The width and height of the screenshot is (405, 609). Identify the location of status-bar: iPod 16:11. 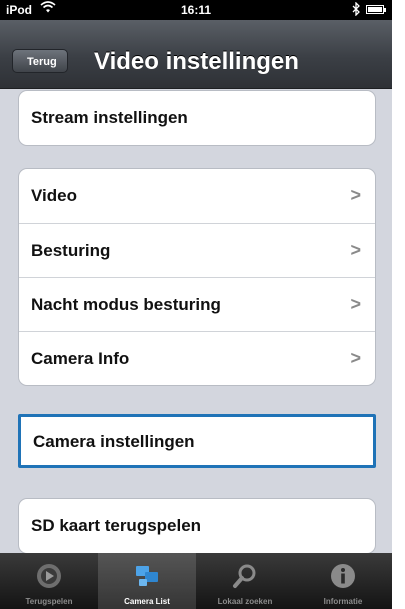
(196, 10).